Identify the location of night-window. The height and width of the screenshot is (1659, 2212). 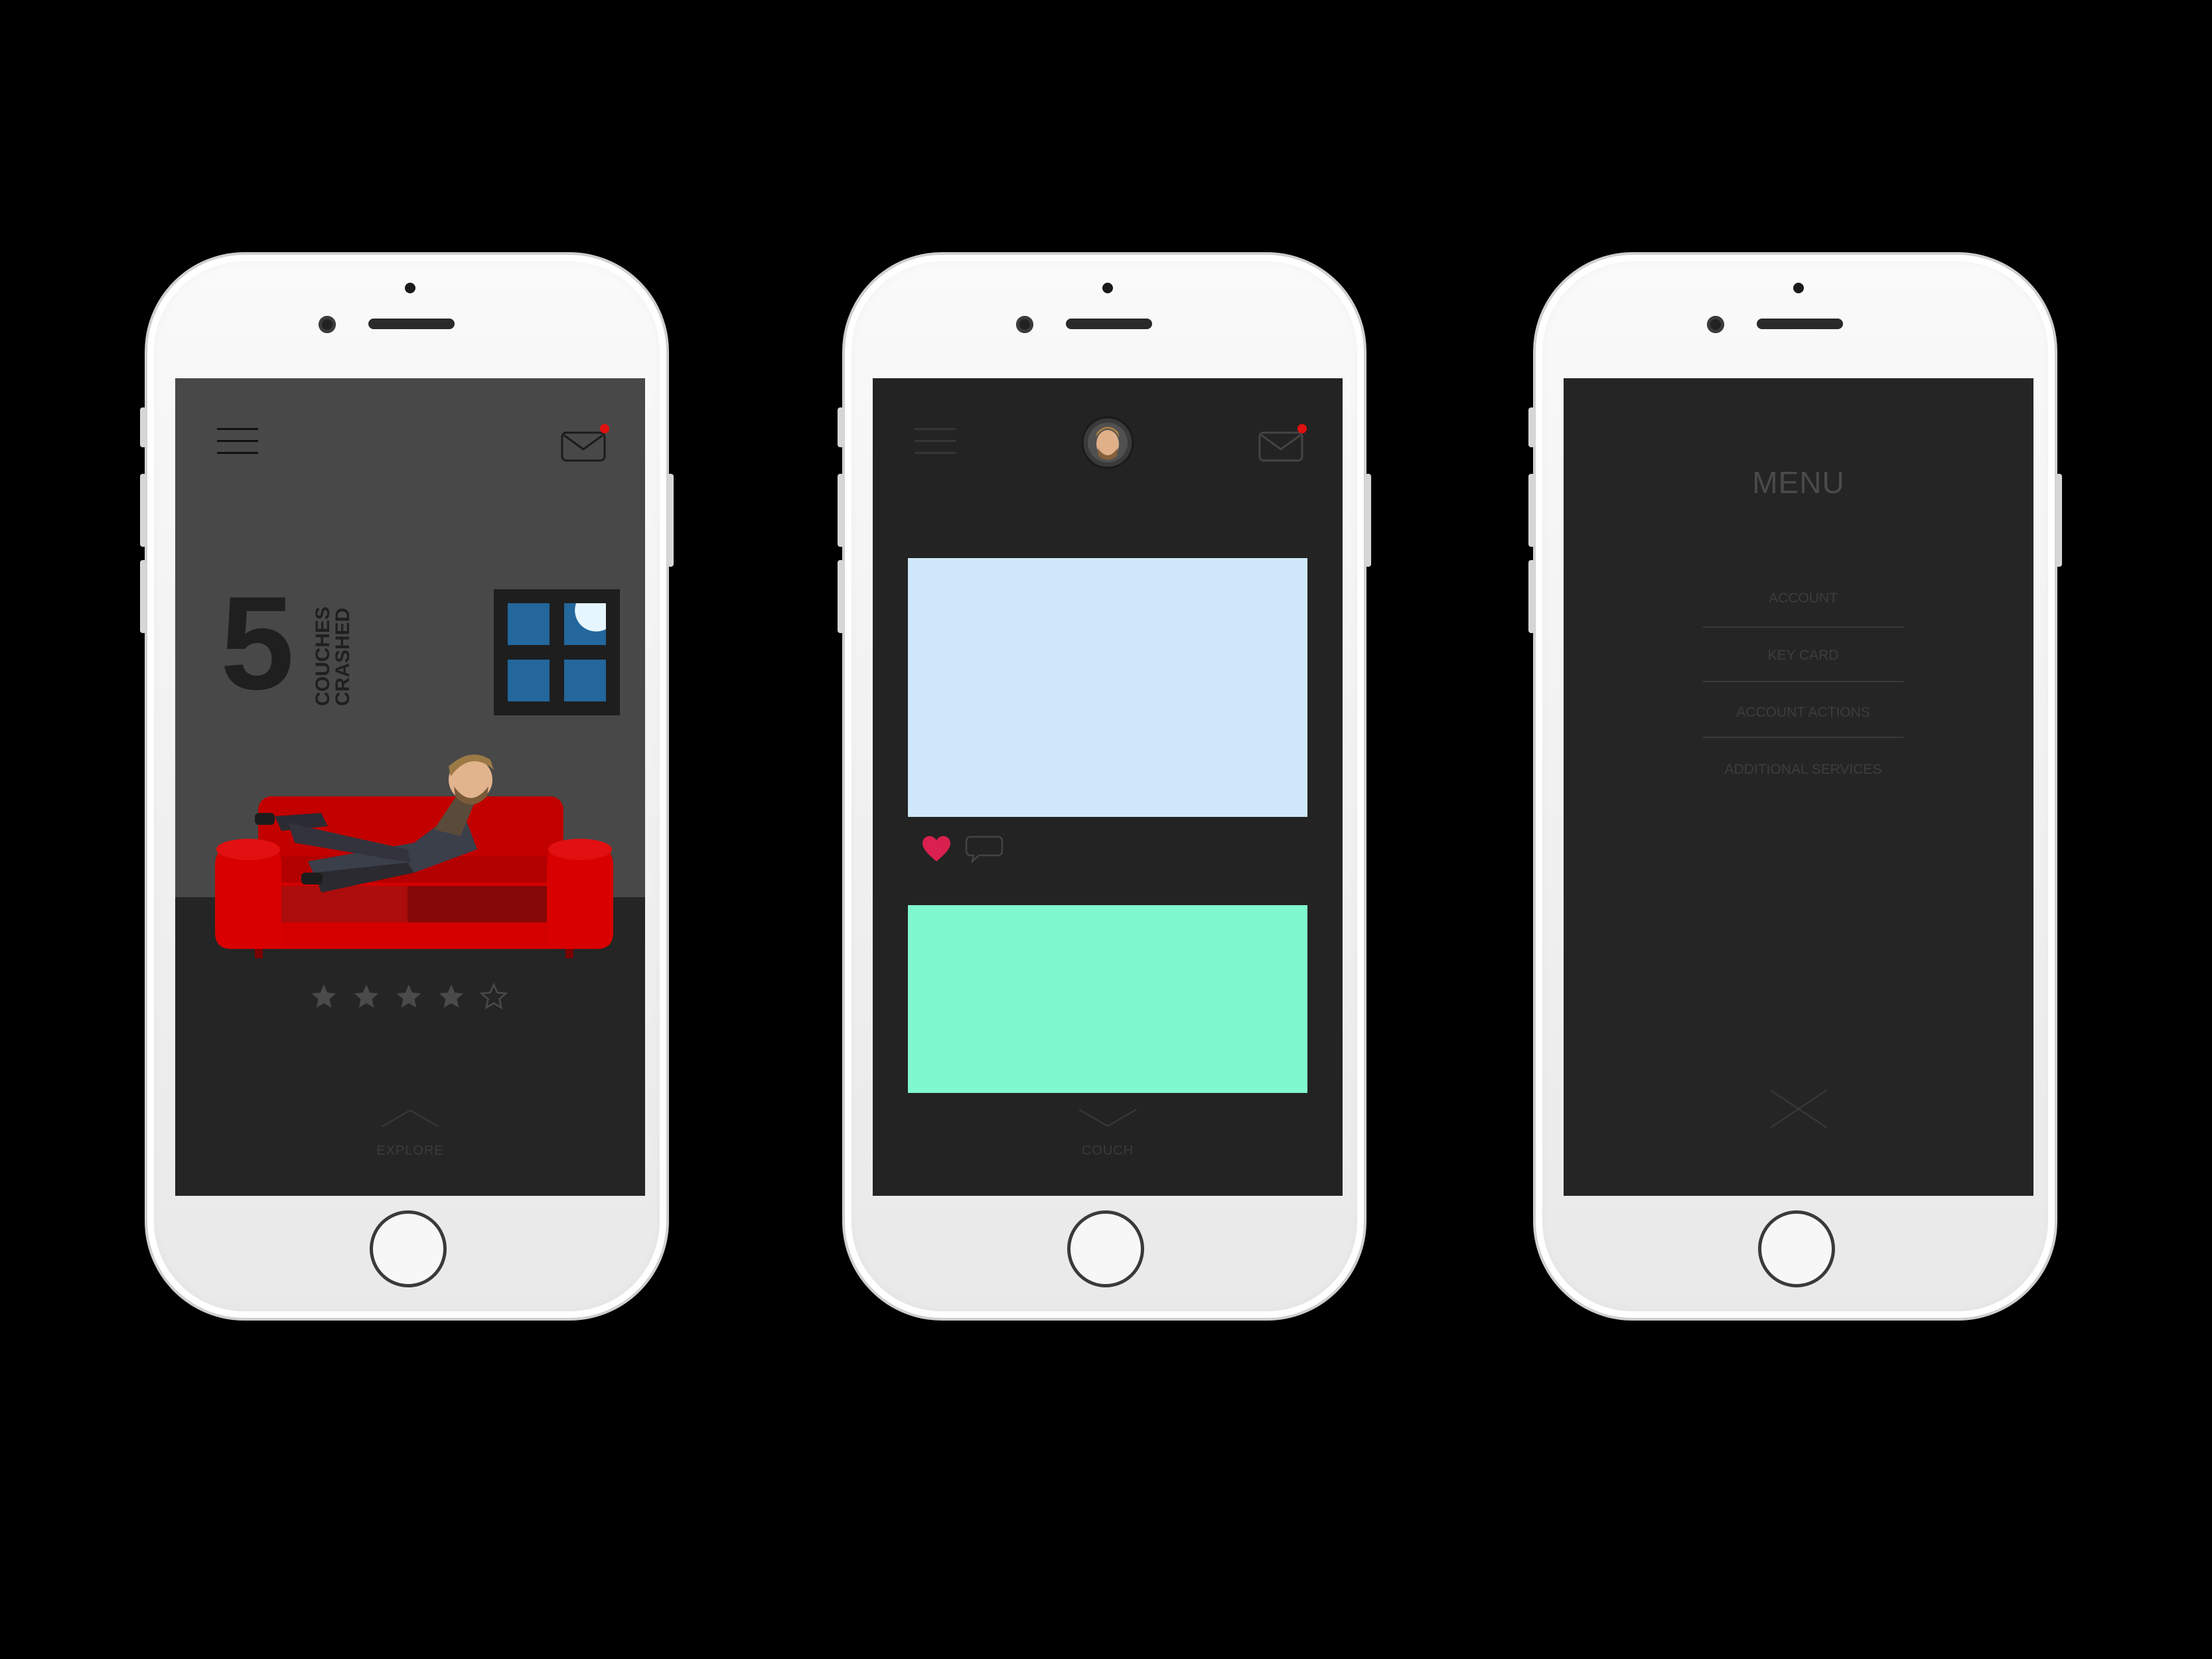
(557, 652).